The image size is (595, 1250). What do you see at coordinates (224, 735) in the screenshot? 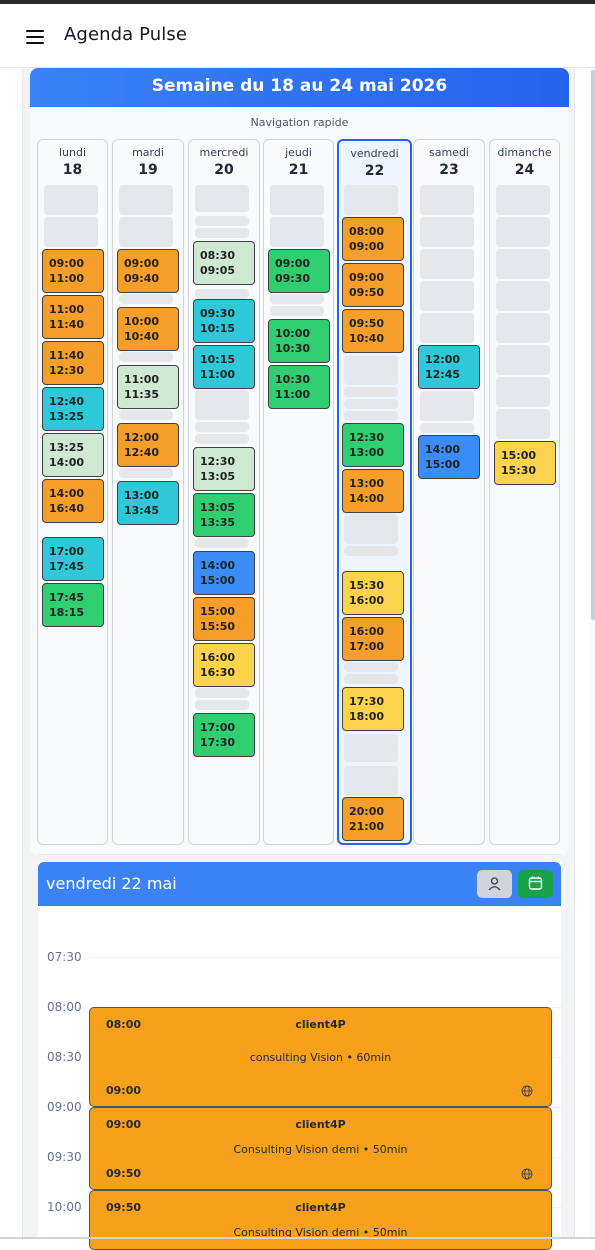
I see `appointment-block: 17:00 17:30` at bounding box center [224, 735].